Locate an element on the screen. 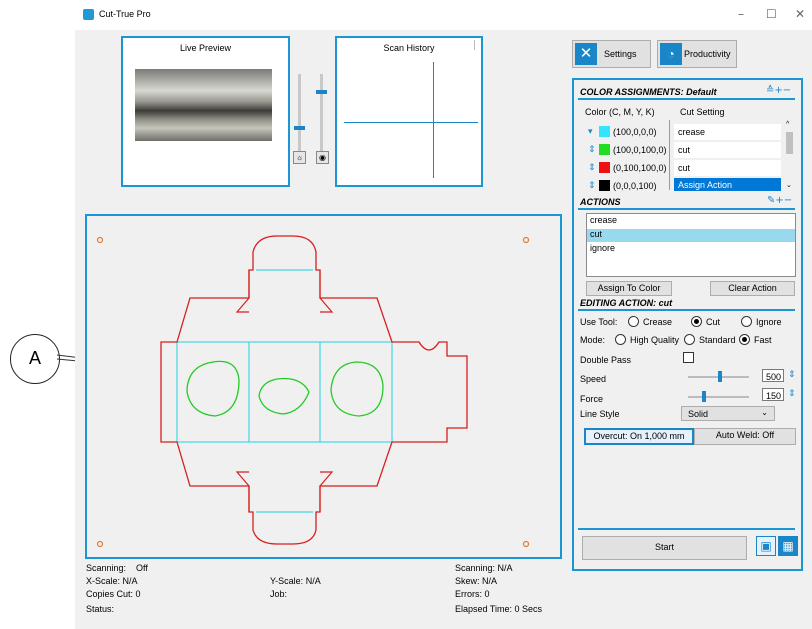 Image resolution: width=812 pixels, height=629 pixels. cut-setting-dropdown: Assign Action is located at coordinates (727, 184).